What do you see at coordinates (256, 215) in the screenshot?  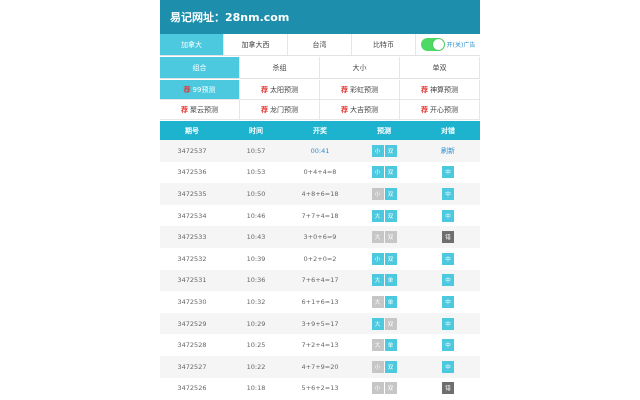 I see `cell-time: 10:46` at bounding box center [256, 215].